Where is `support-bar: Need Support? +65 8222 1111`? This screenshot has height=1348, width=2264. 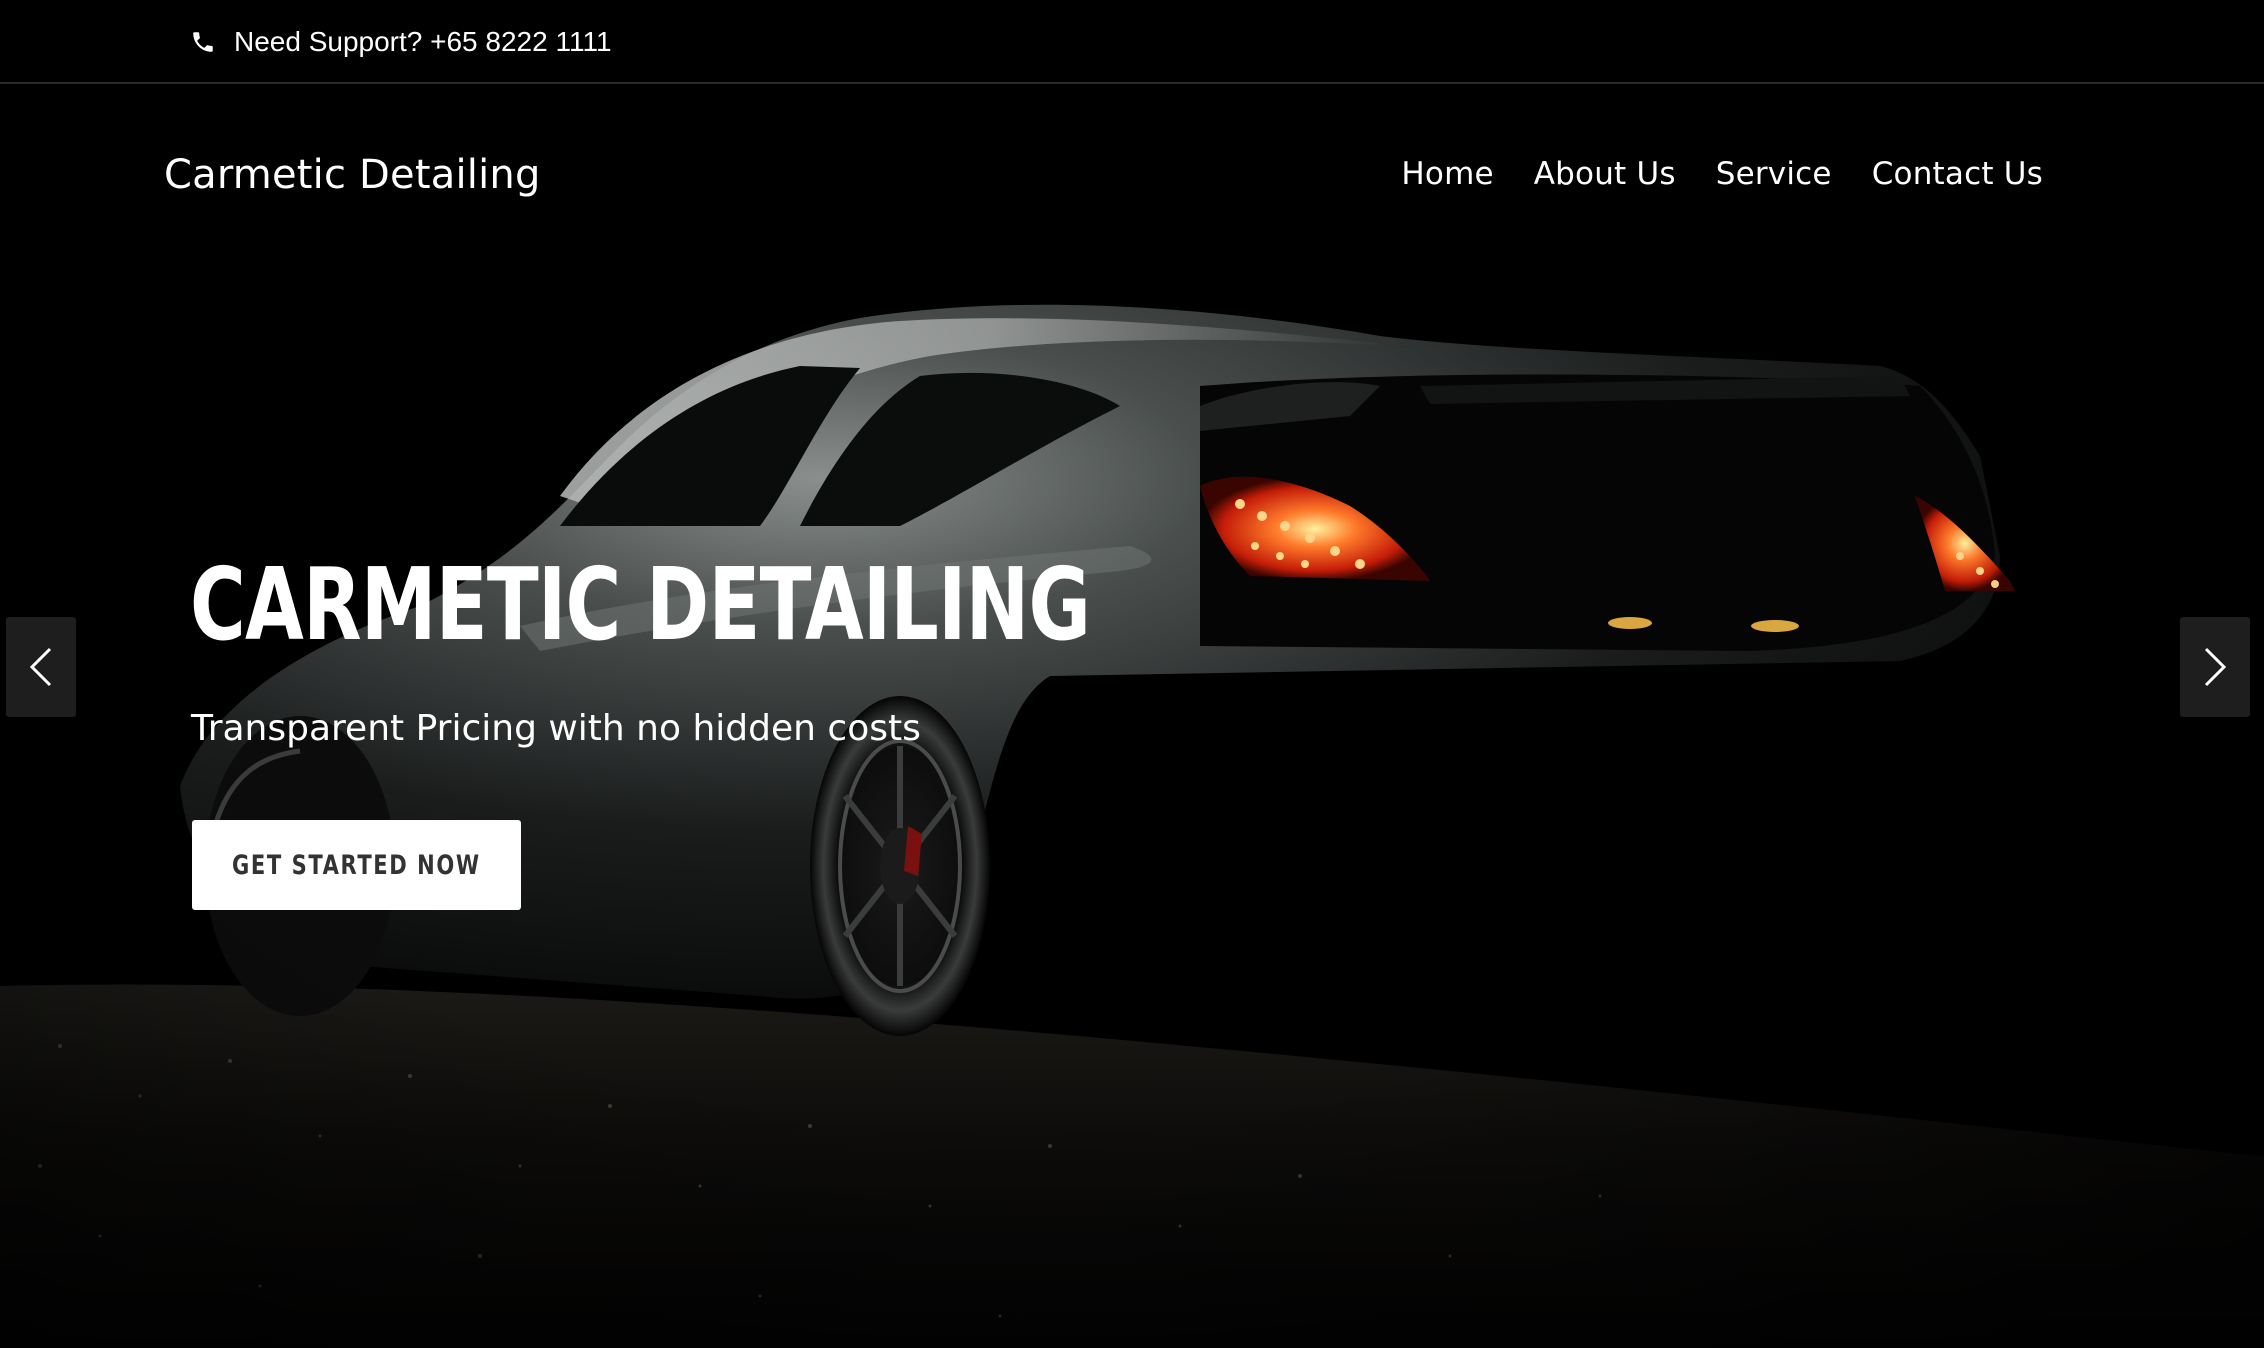 support-bar: Need Support? +65 8222 1111 is located at coordinates (1132, 42).